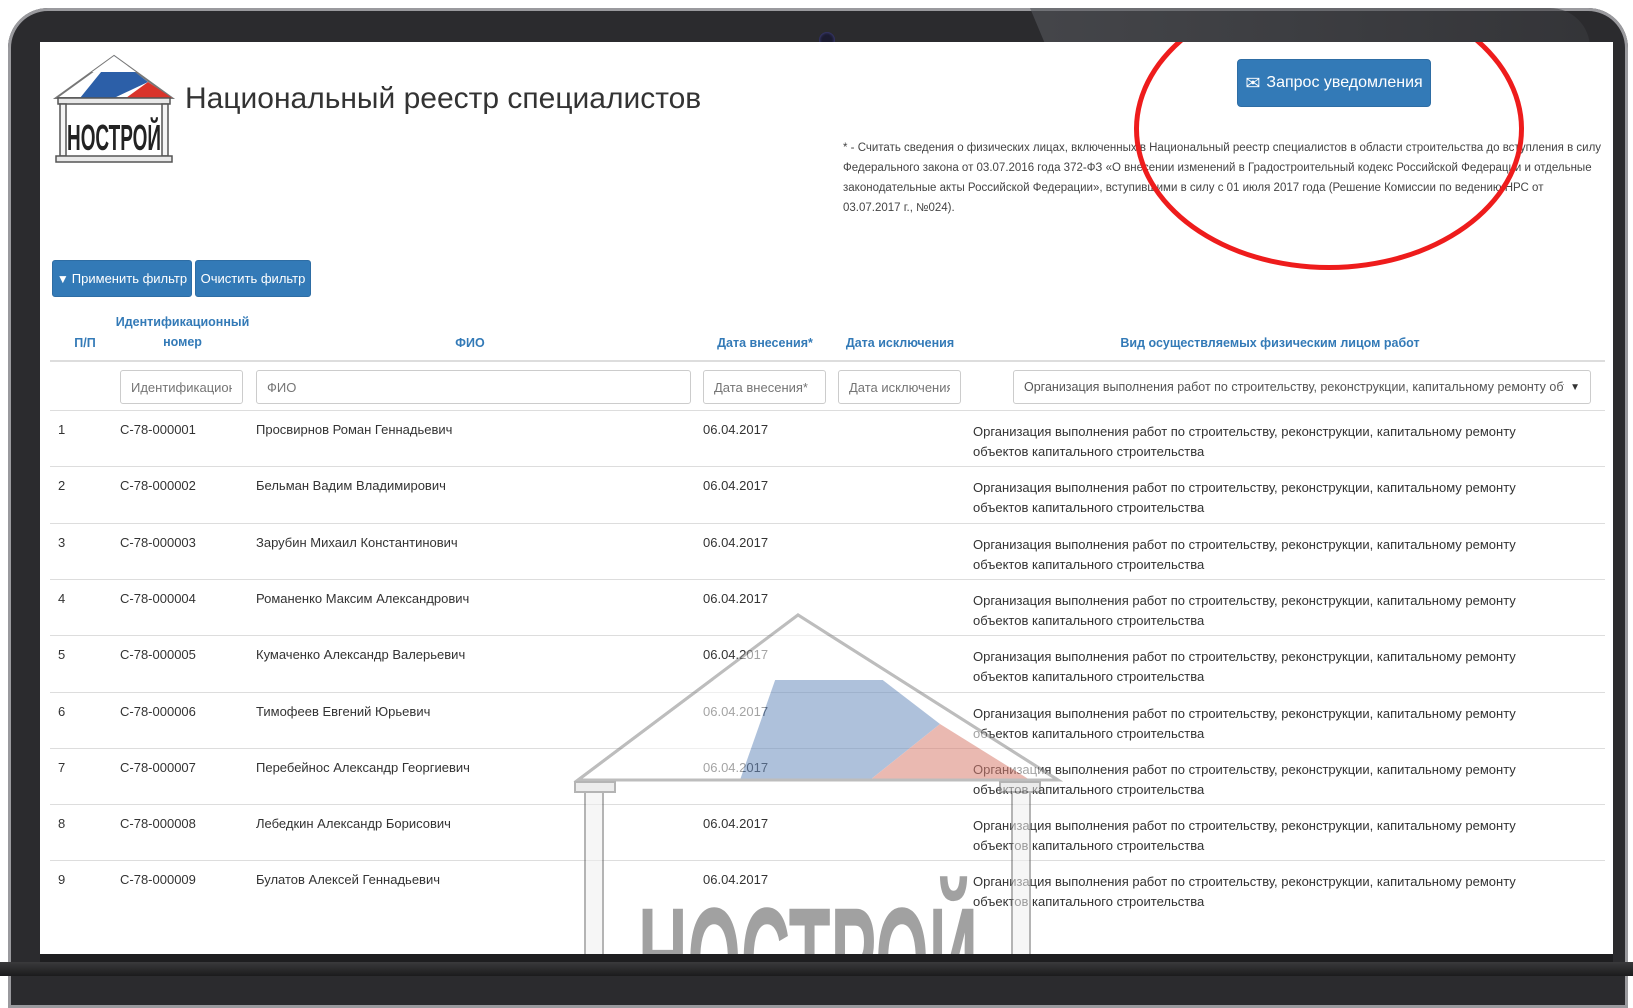 The height and width of the screenshot is (1008, 1633). I want to click on apply-filter-label: Применить фильтр, so click(129, 278).